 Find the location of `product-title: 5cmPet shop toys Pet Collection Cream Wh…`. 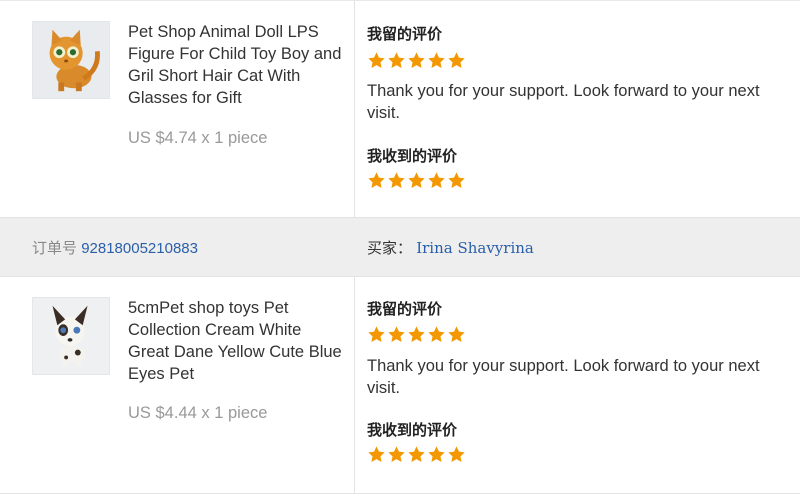

product-title: 5cmPet shop toys Pet Collection Cream Wh… is located at coordinates (235, 341).